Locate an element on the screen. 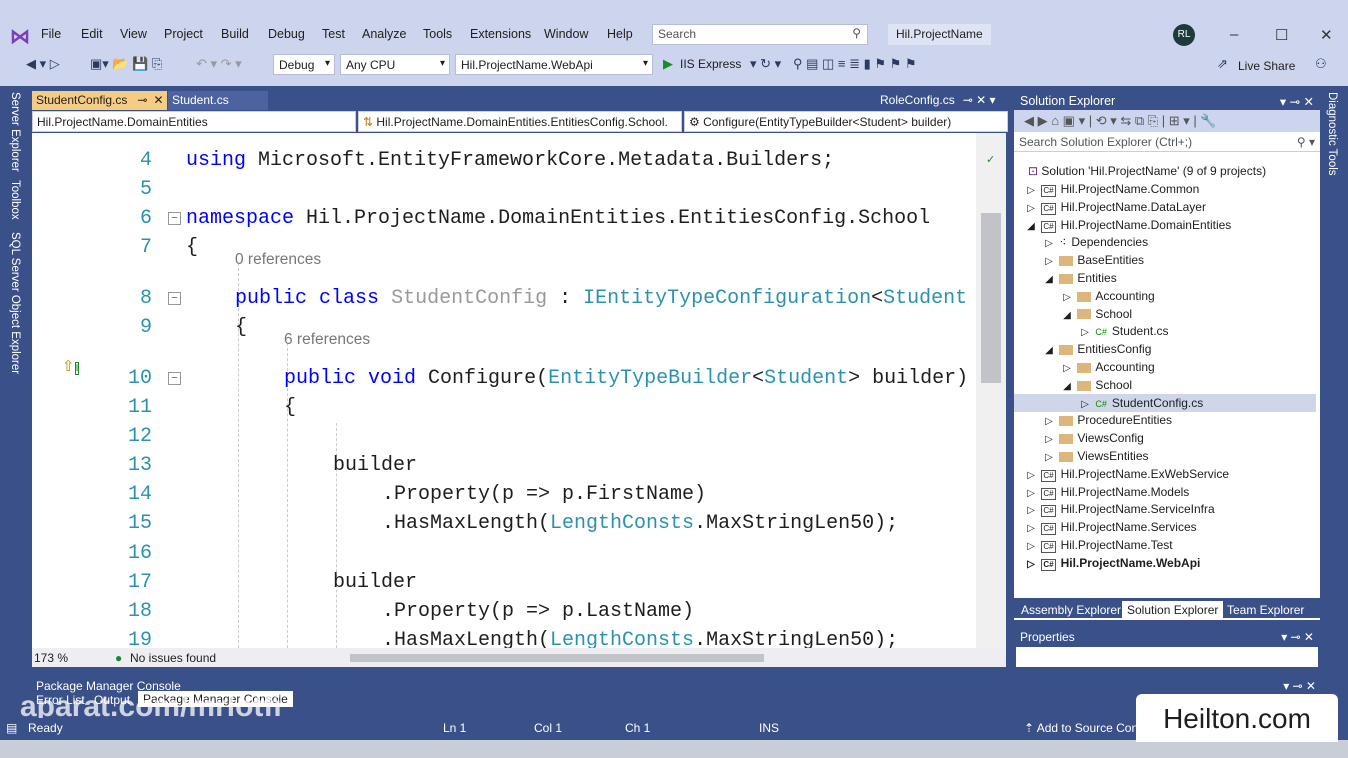 The width and height of the screenshot is (1348, 758). menu-project: Project is located at coordinates (183, 34).